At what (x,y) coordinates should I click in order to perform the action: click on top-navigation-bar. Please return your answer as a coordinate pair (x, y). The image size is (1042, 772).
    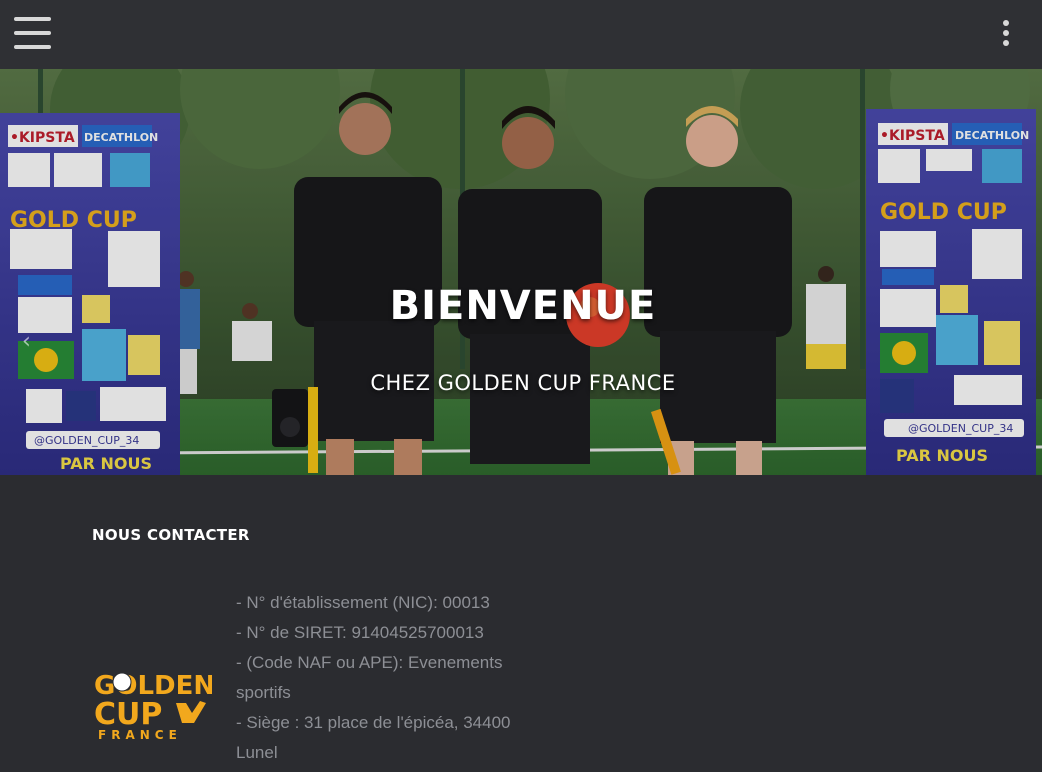
    Looking at the image, I should click on (521, 34).